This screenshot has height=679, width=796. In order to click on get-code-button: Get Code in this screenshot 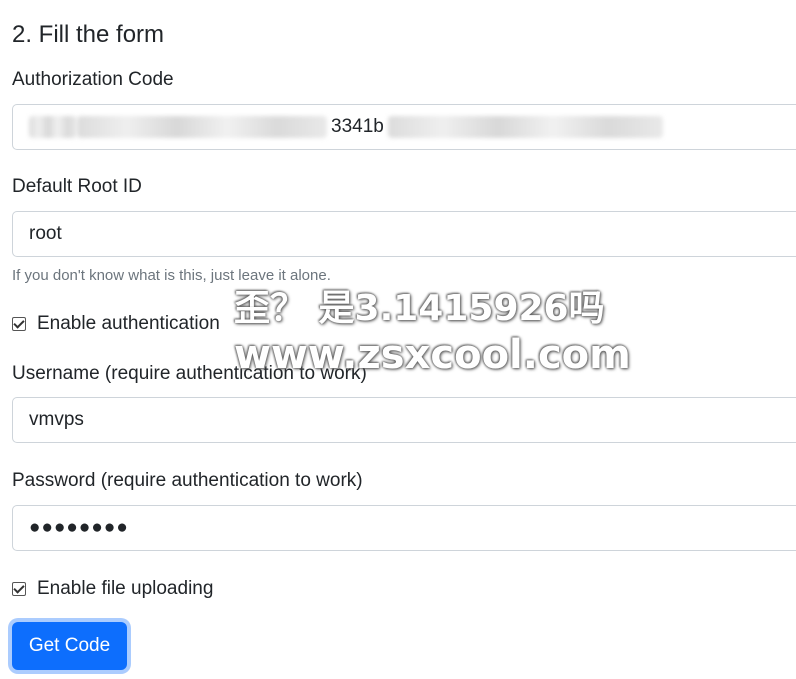, I will do `click(69, 646)`.